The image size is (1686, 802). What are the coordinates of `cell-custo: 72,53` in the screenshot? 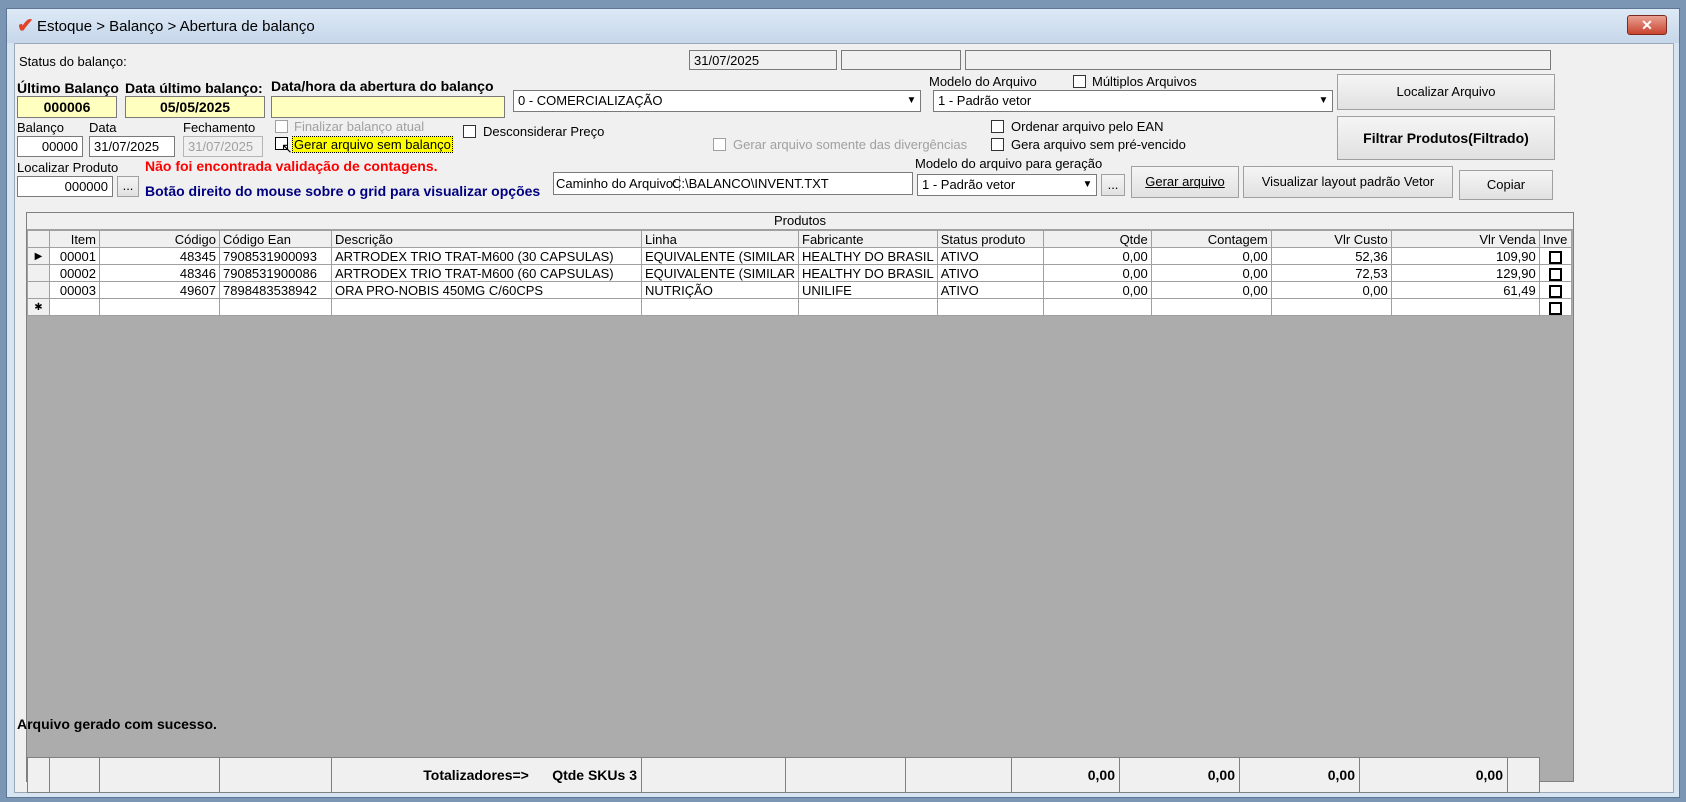 It's located at (1331, 273).